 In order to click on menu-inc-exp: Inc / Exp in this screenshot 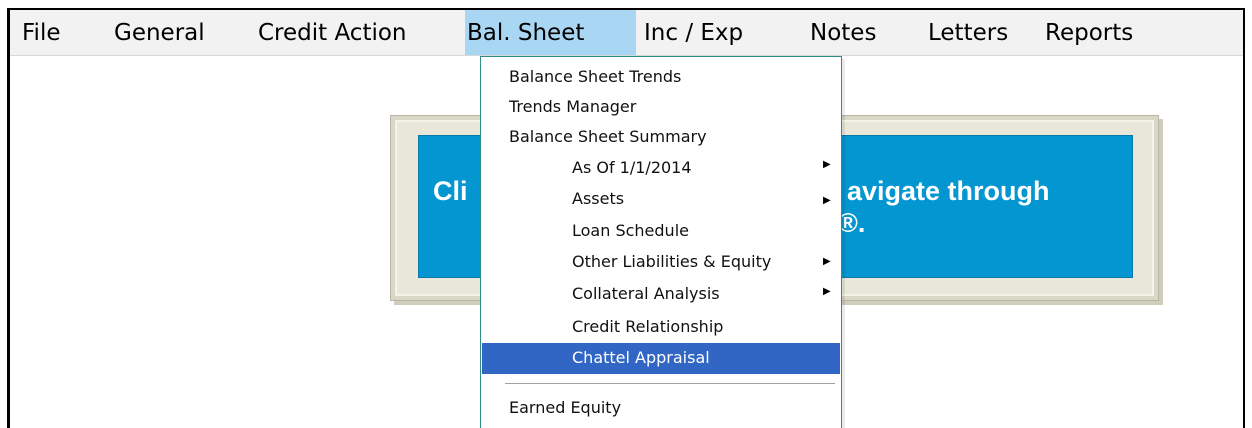, I will do `click(693, 32)`.